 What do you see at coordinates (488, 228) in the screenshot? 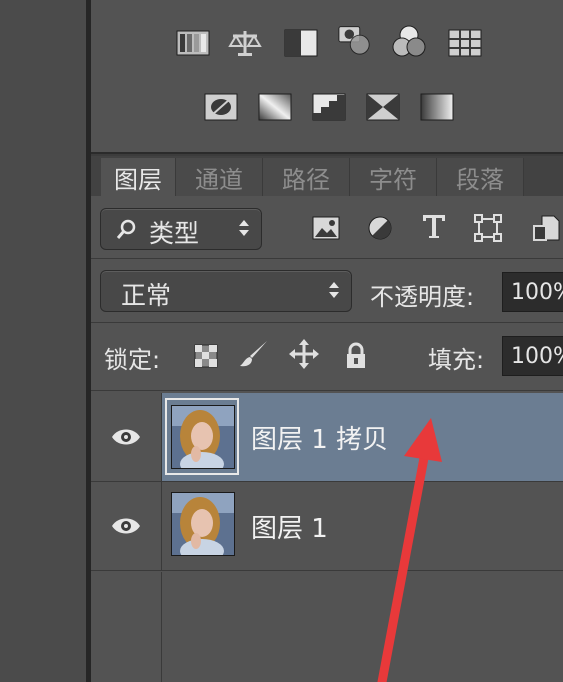
I see `shape-filter-icon` at bounding box center [488, 228].